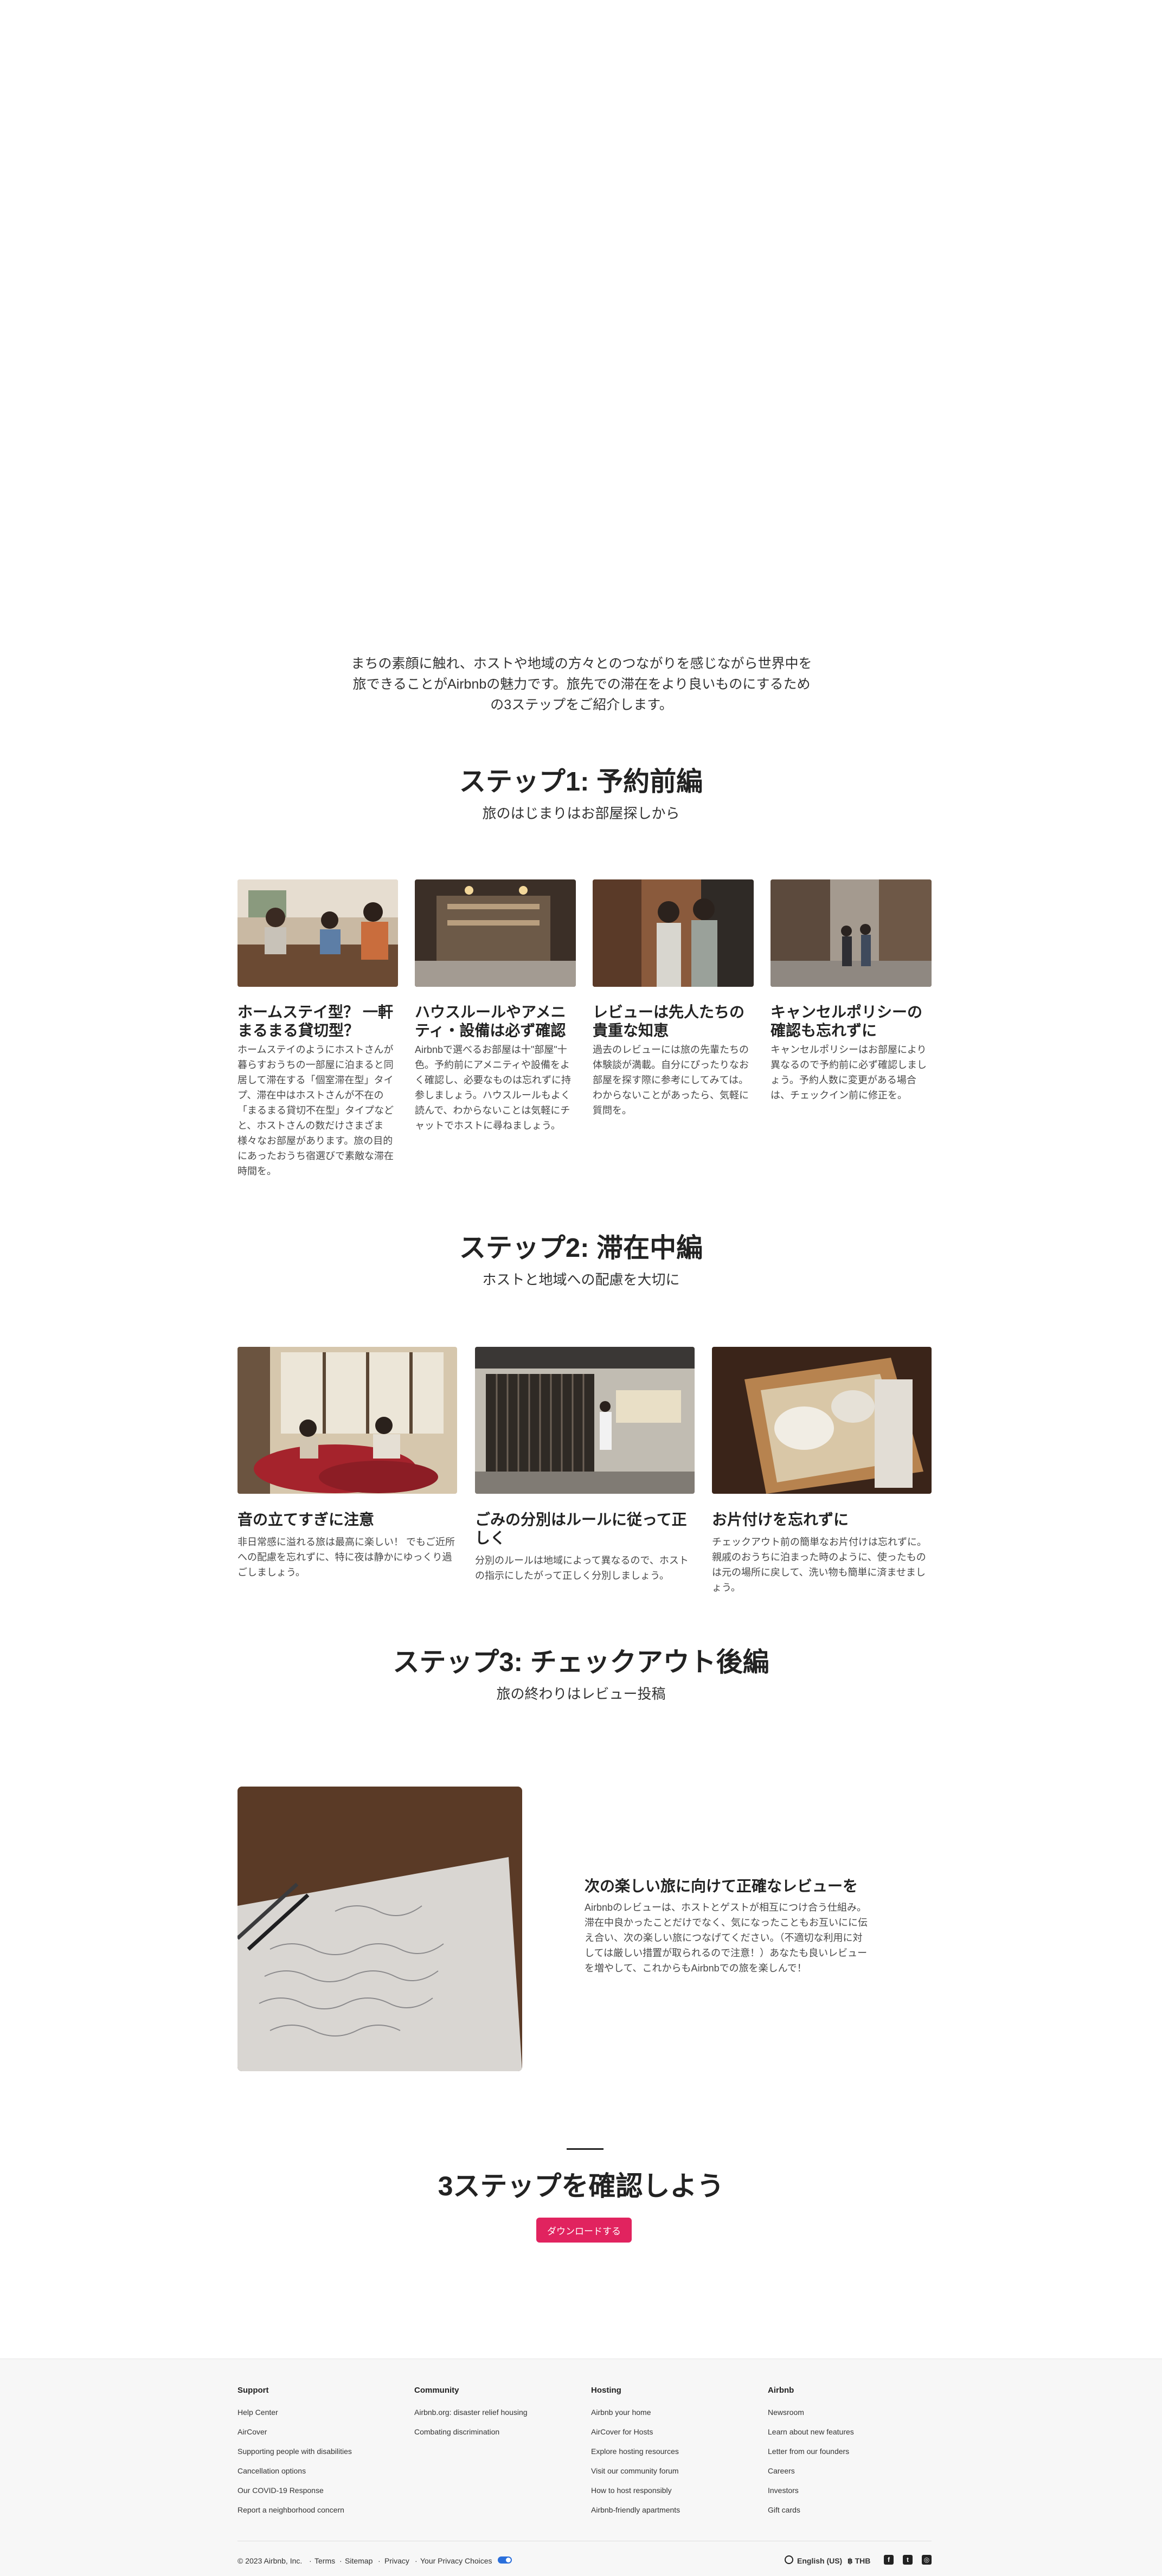 The height and width of the screenshot is (2576, 1162). Describe the element at coordinates (495, 933) in the screenshot. I see `photo-kitchen` at that location.